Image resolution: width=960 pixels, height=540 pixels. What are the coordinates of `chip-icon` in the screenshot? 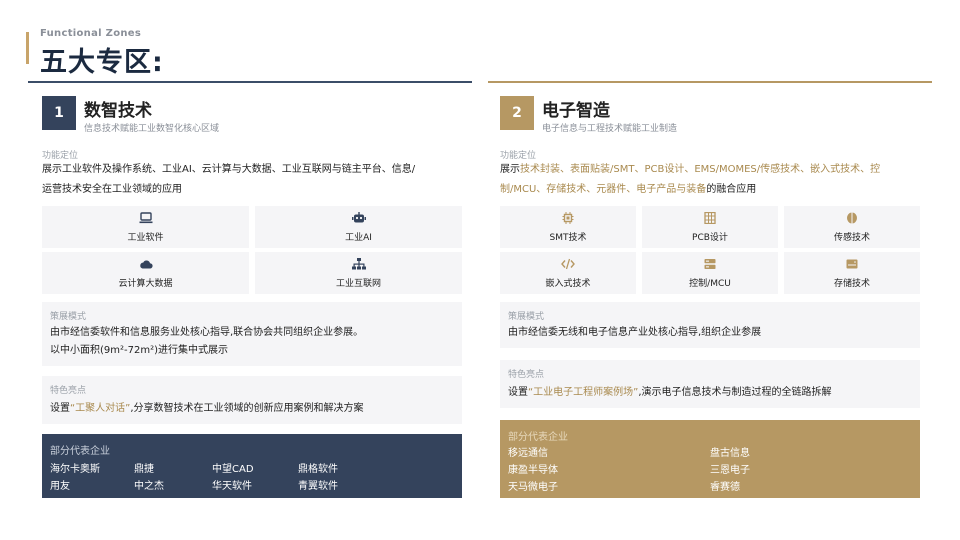 It's located at (568, 217).